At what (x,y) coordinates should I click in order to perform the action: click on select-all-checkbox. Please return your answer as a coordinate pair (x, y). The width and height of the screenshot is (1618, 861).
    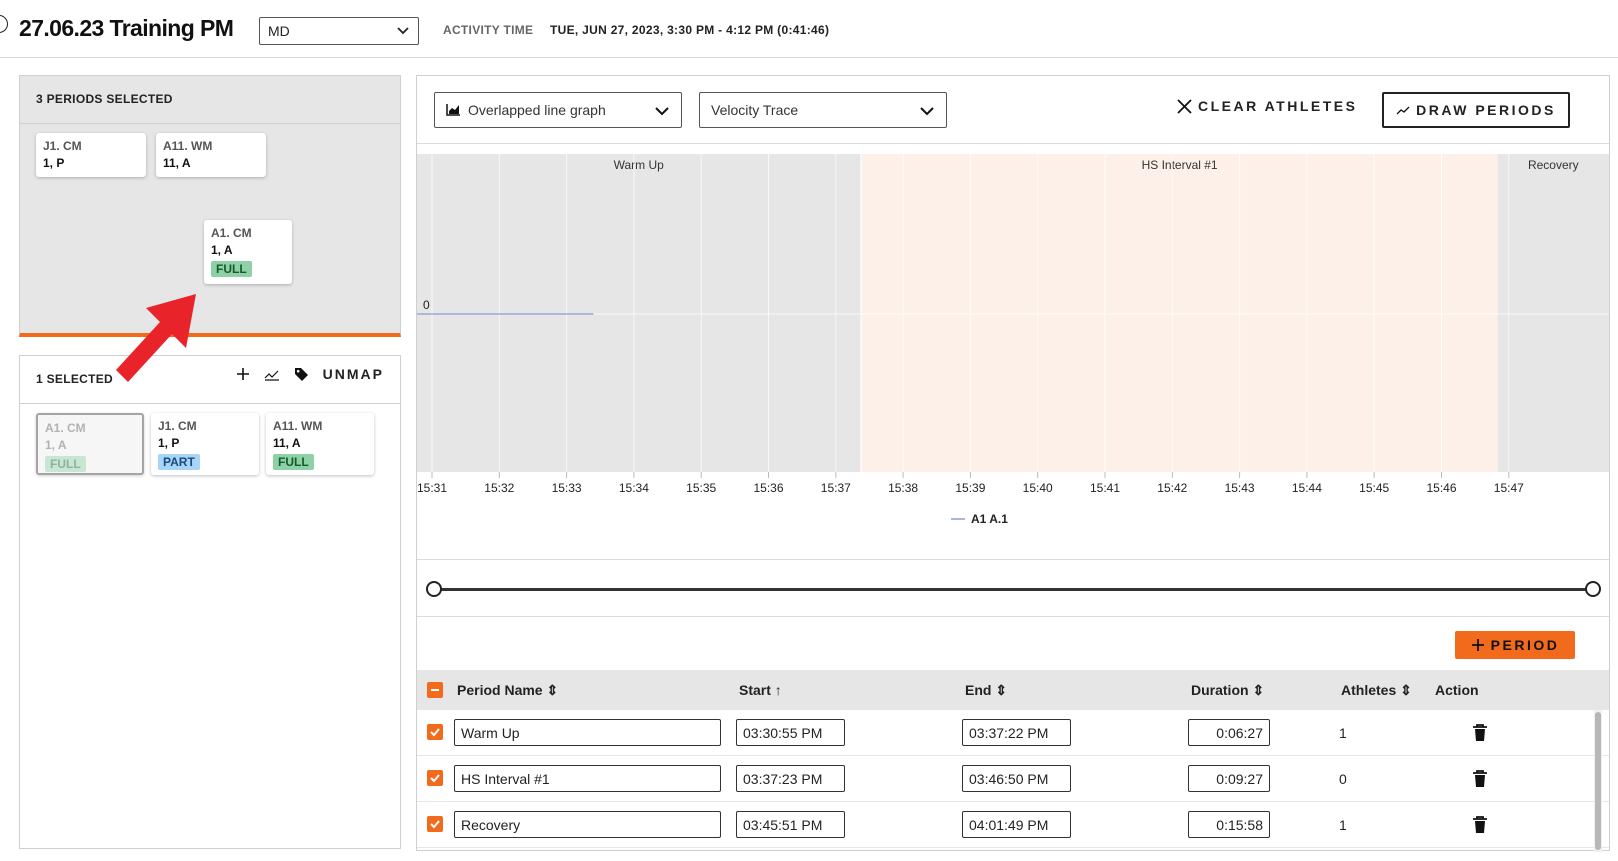
    Looking at the image, I should click on (435, 690).